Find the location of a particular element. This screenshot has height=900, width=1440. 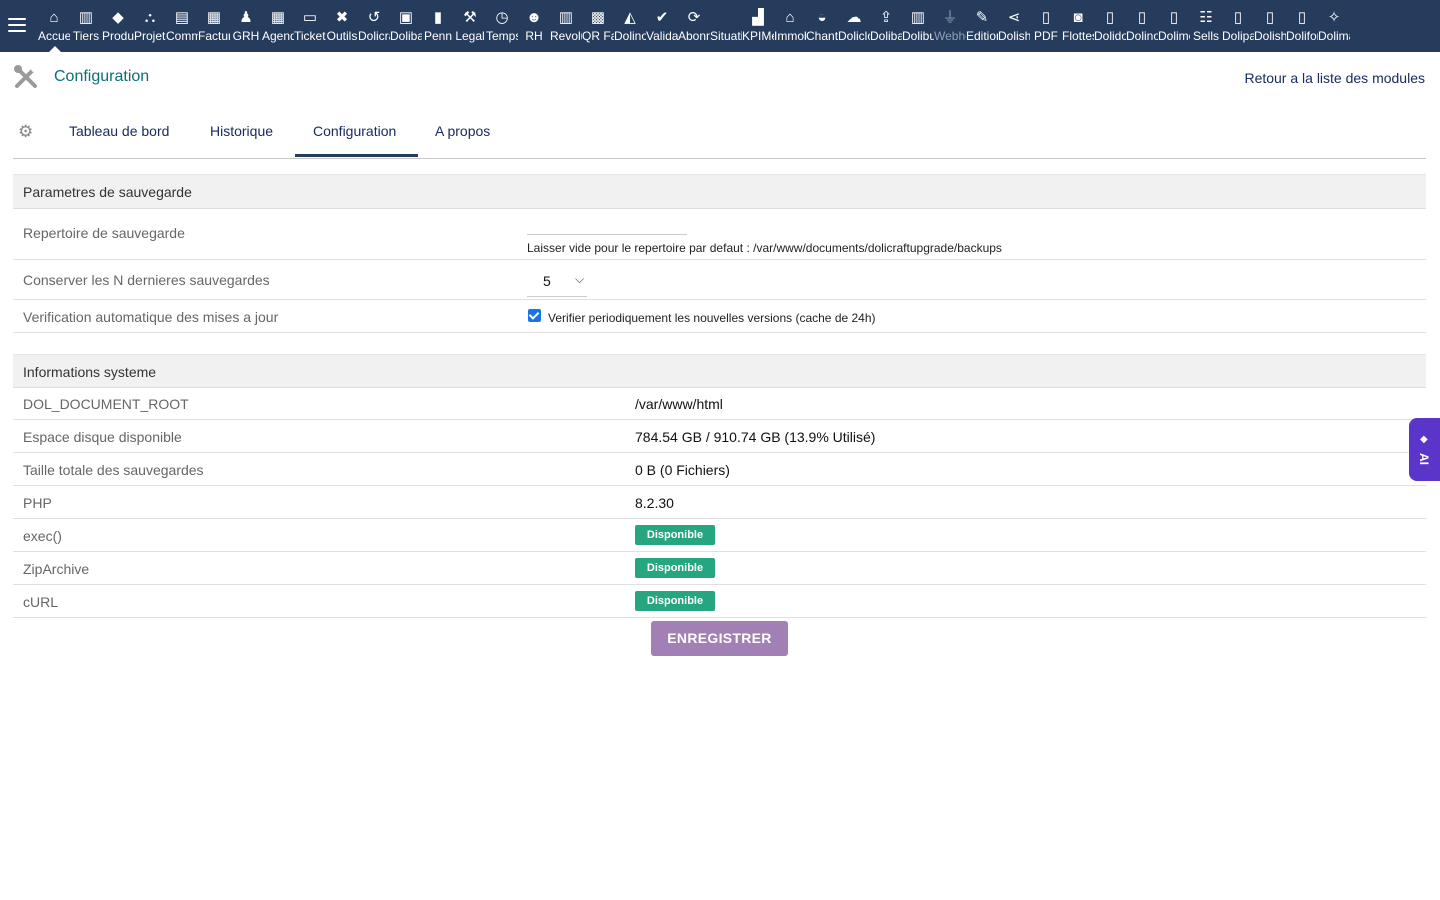

menu-item: ⟳ Abonnements is located at coordinates (694, 26).